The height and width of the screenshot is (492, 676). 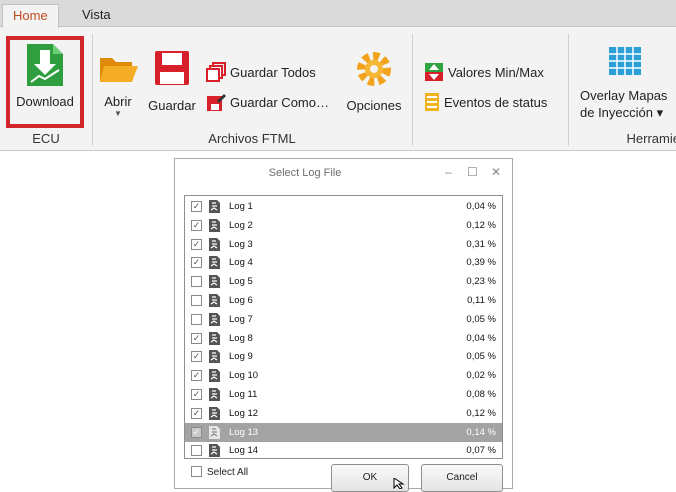 What do you see at coordinates (244, 451) in the screenshot?
I see `log-name: Log 14` at bounding box center [244, 451].